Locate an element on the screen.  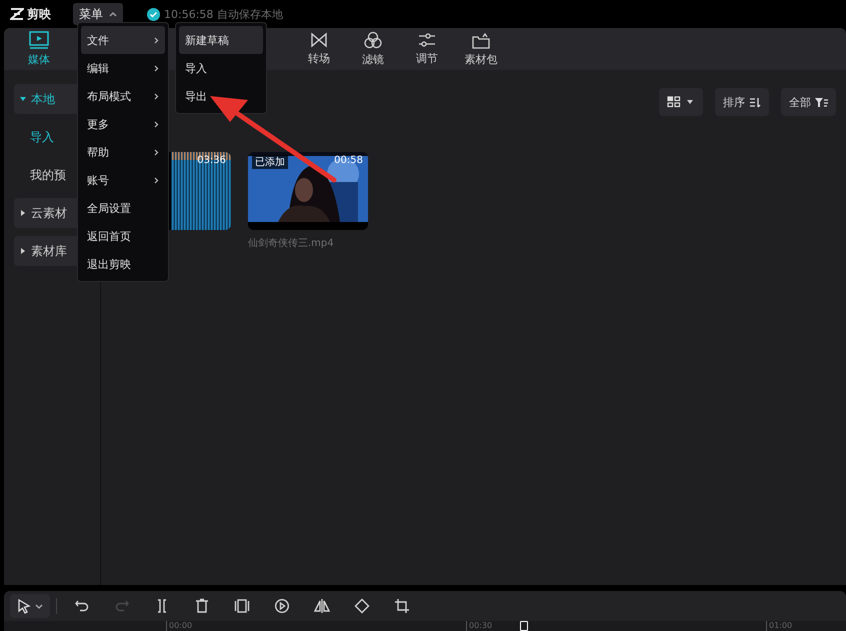
filter-button: 全部 is located at coordinates (808, 102).